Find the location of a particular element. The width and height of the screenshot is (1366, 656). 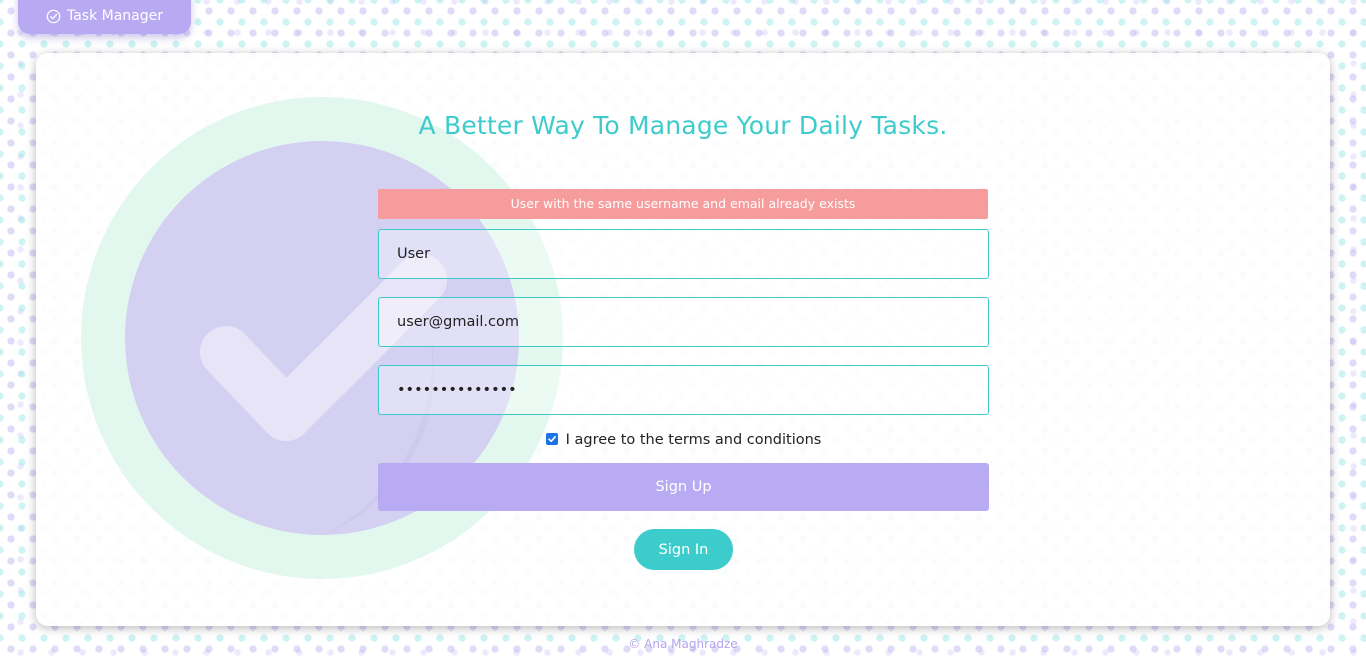

brand-link: Task Manager is located at coordinates (104, 17).